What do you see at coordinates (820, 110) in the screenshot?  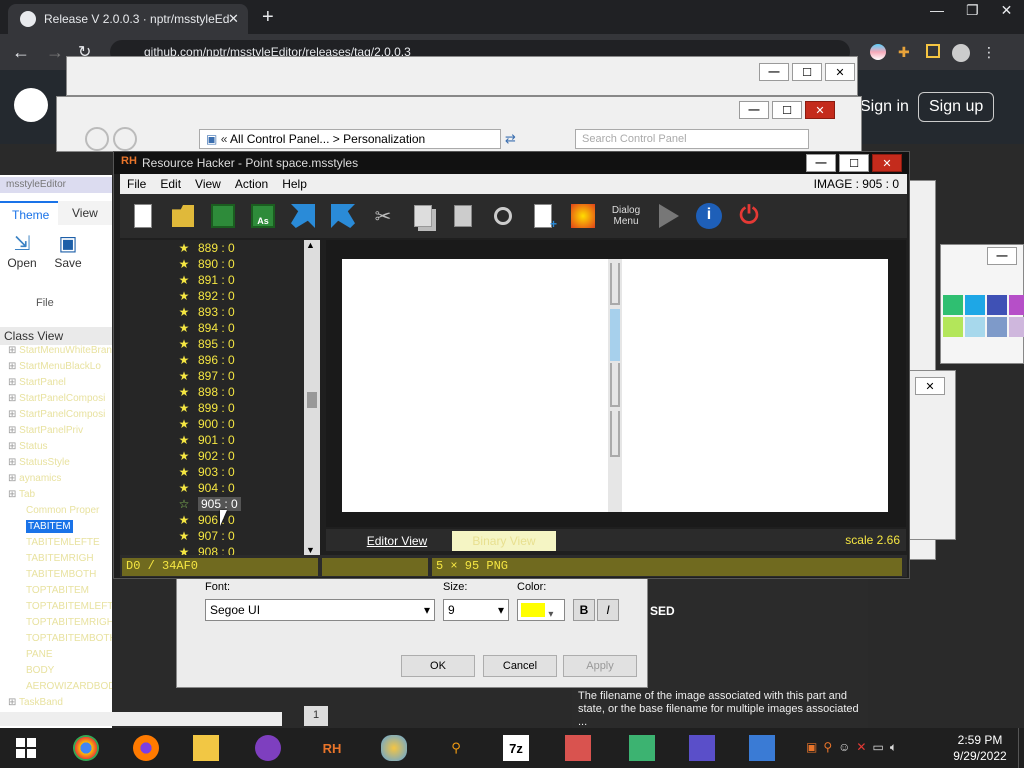 I see `cp-close-button: ✕` at bounding box center [820, 110].